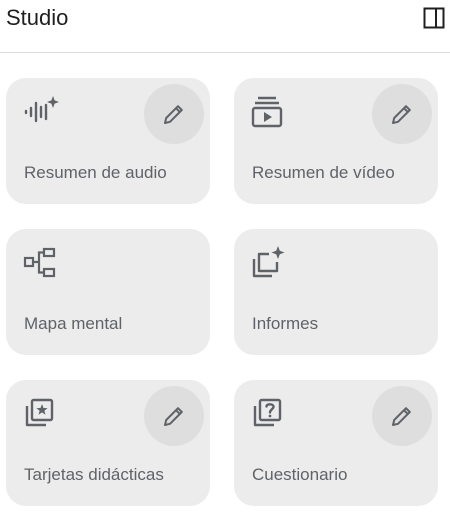  I want to click on edit-flashcards-button, so click(174, 416).